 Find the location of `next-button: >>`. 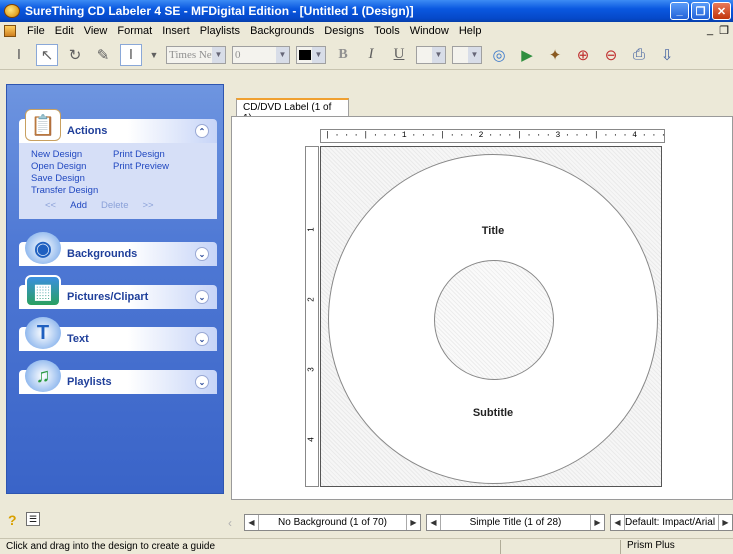

next-button: >> is located at coordinates (147, 205).